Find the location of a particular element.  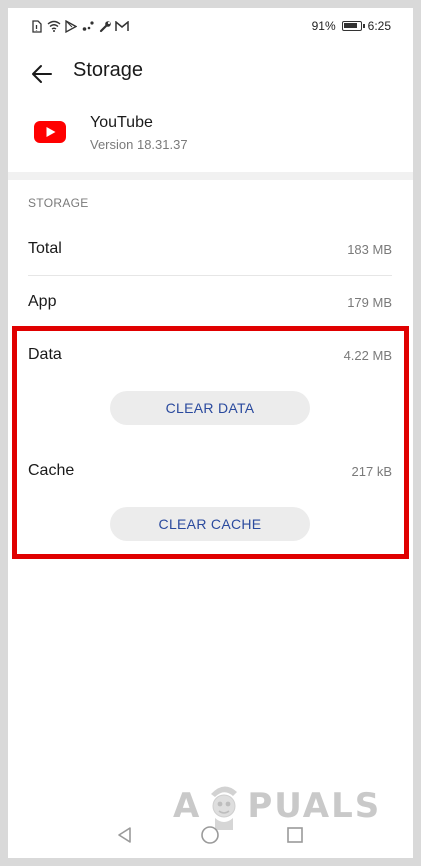

app-name: YouTube is located at coordinates (121, 122).